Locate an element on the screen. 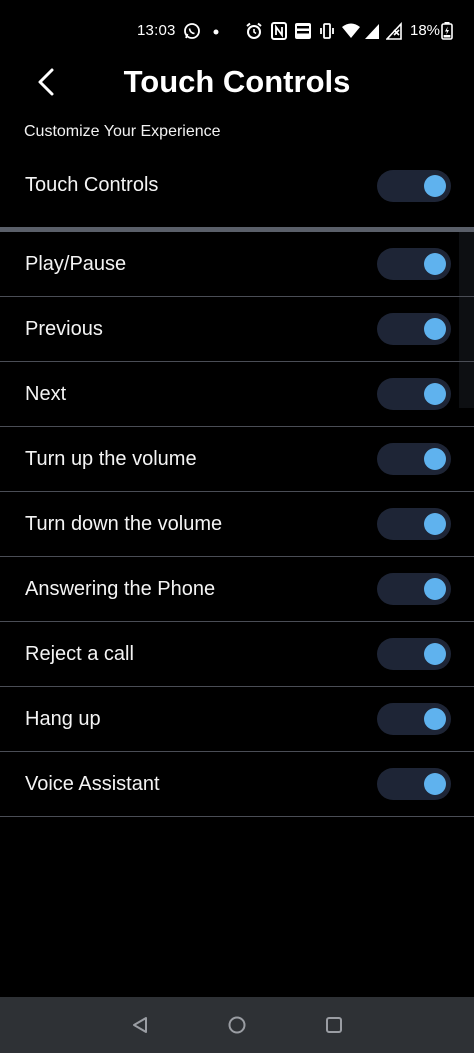  alarm-icon is located at coordinates (254, 30).